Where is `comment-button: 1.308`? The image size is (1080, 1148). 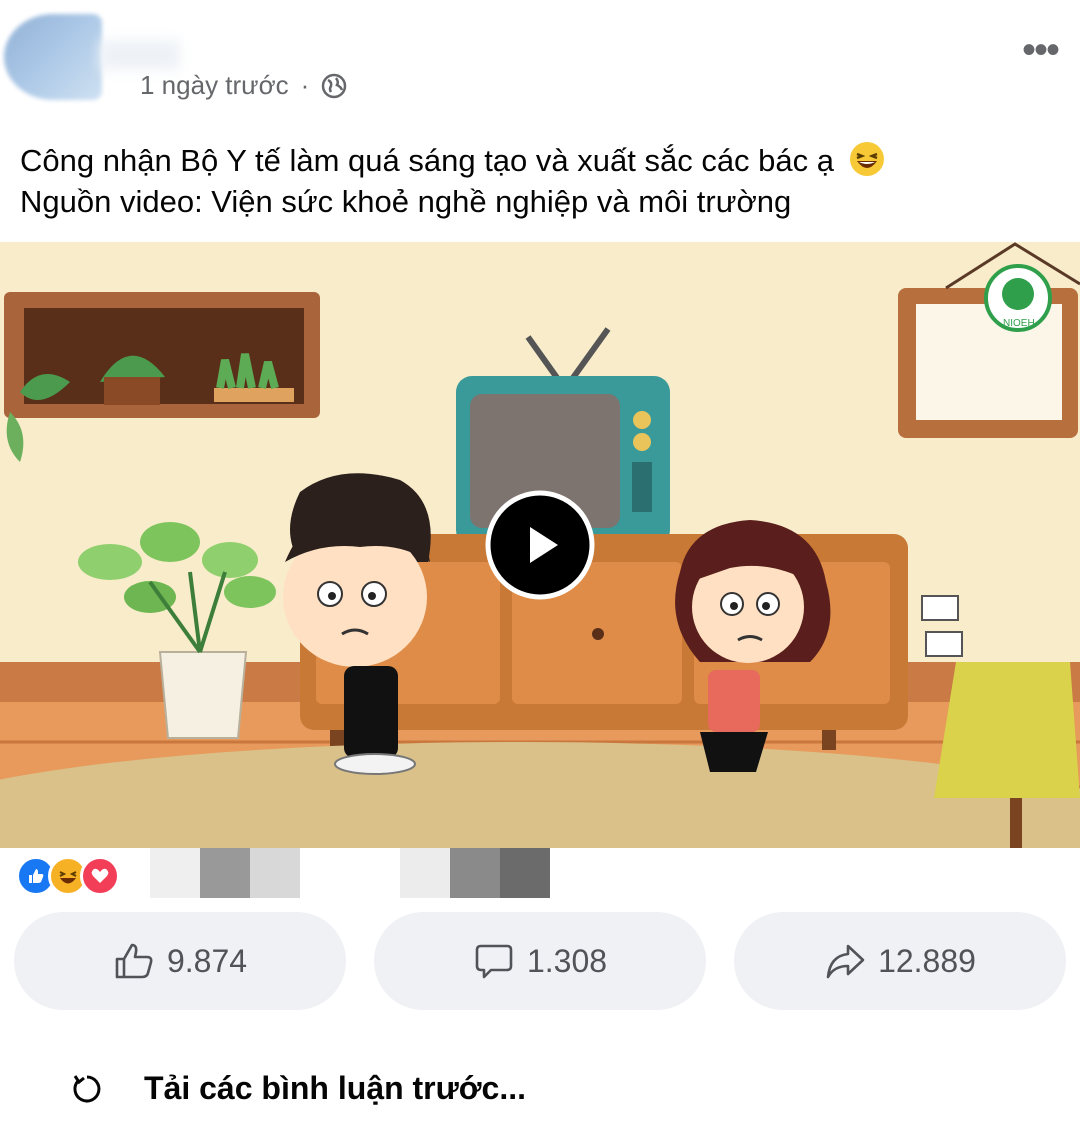 comment-button: 1.308 is located at coordinates (540, 961).